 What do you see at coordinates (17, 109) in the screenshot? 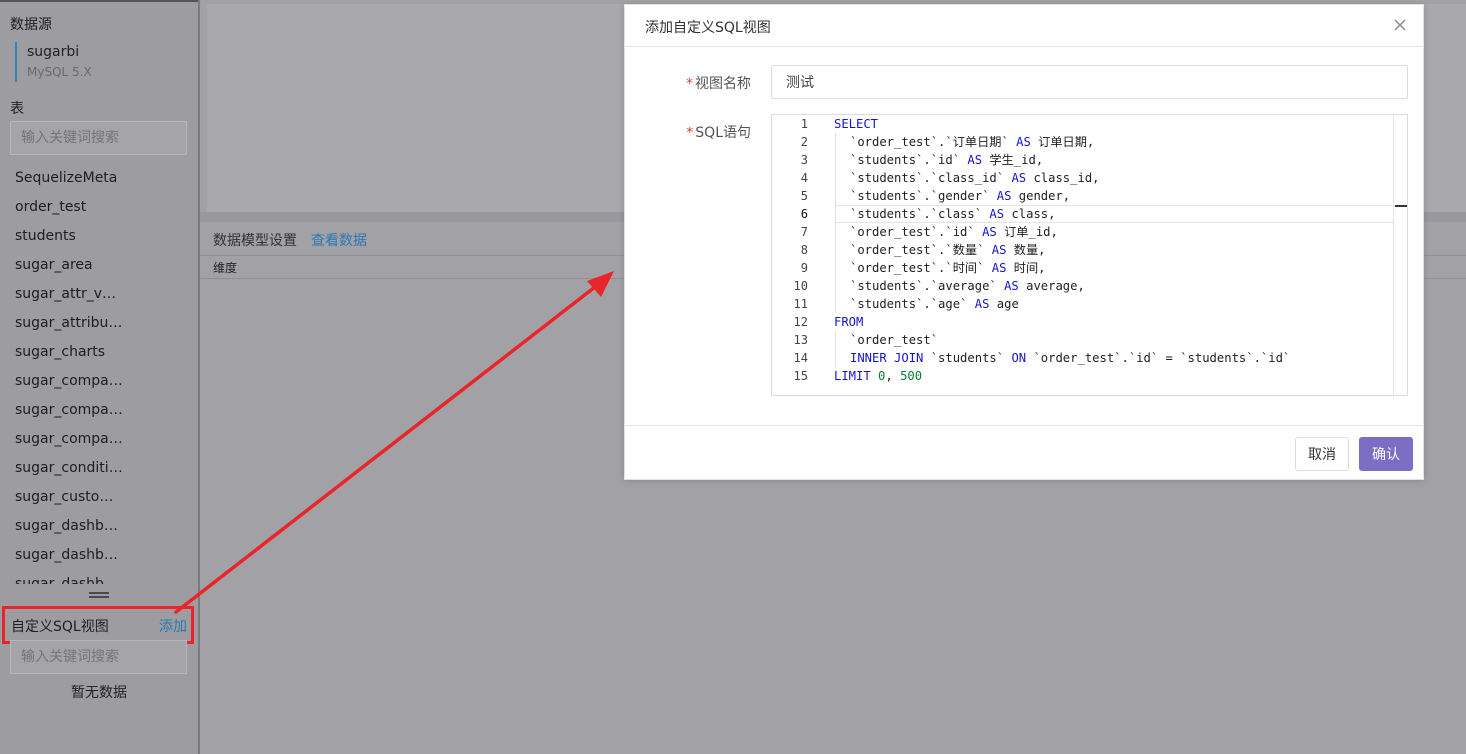
I see `tables-title: 表` at bounding box center [17, 109].